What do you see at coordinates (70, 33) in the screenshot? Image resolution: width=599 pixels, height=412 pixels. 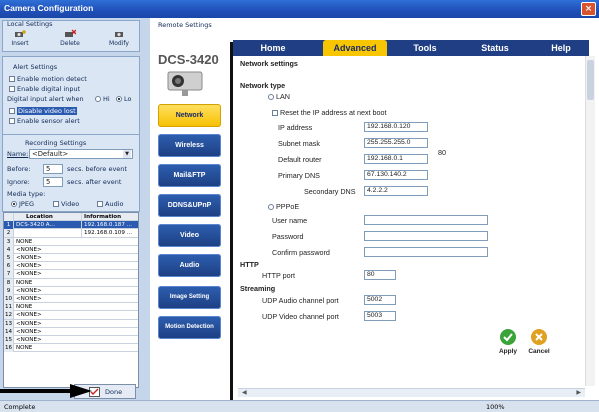 I see `delete-camera-icon` at bounding box center [70, 33].